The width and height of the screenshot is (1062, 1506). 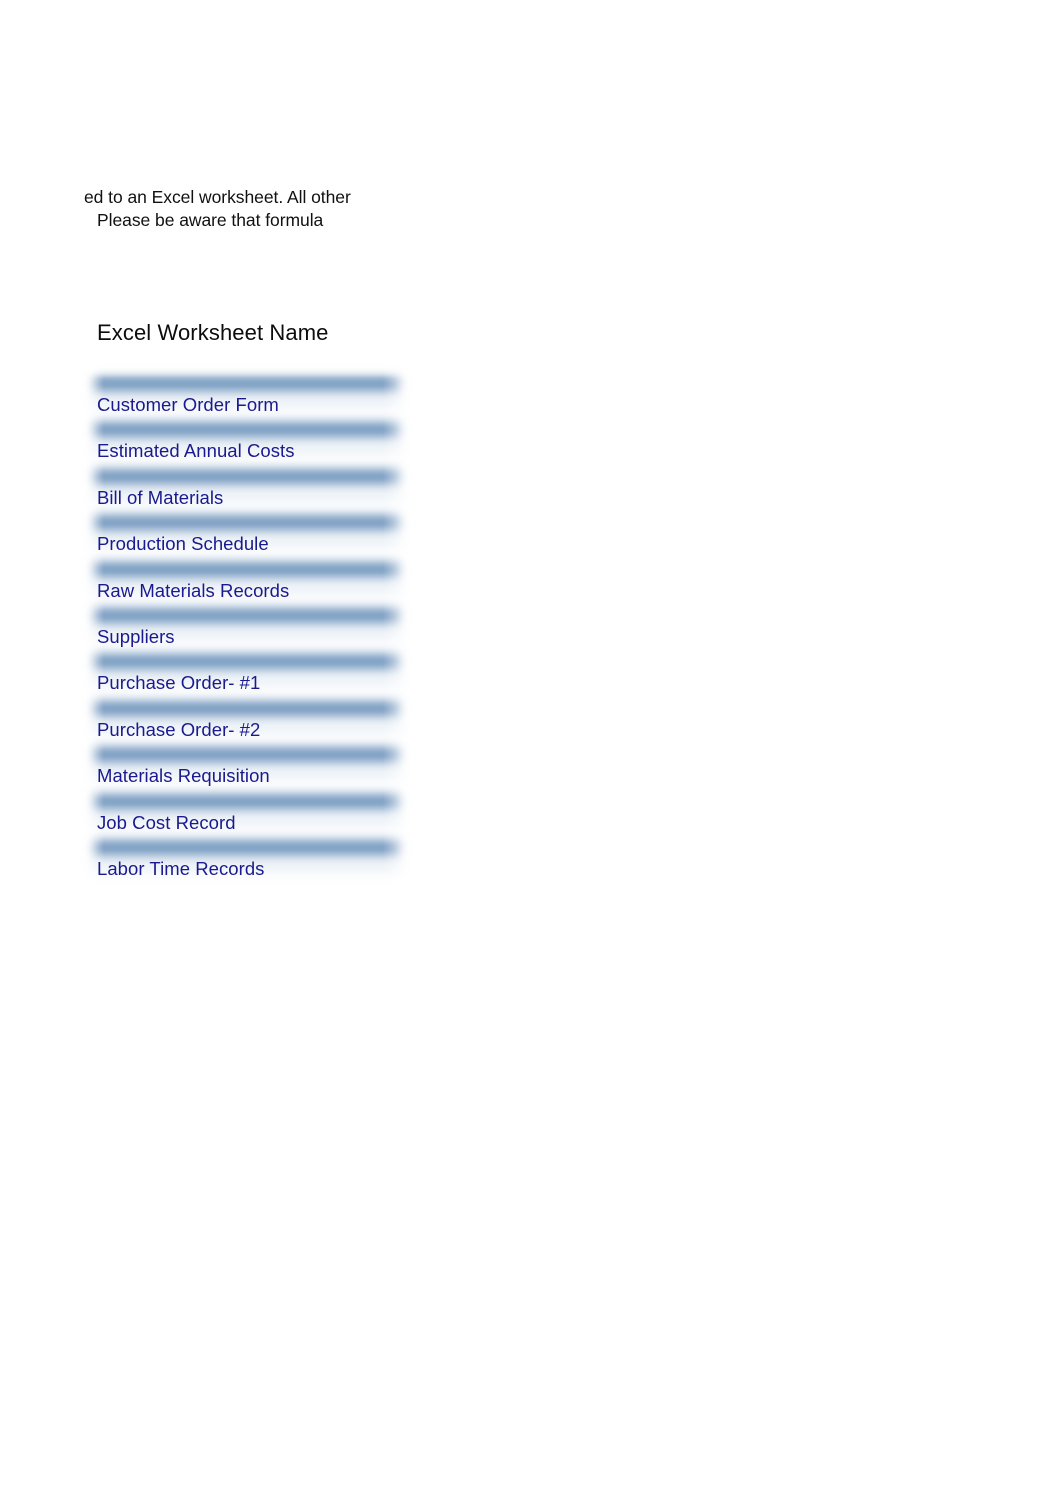 What do you see at coordinates (217, 197) in the screenshot?
I see `intro-line-1: ed to an Excel worksheet. All other` at bounding box center [217, 197].